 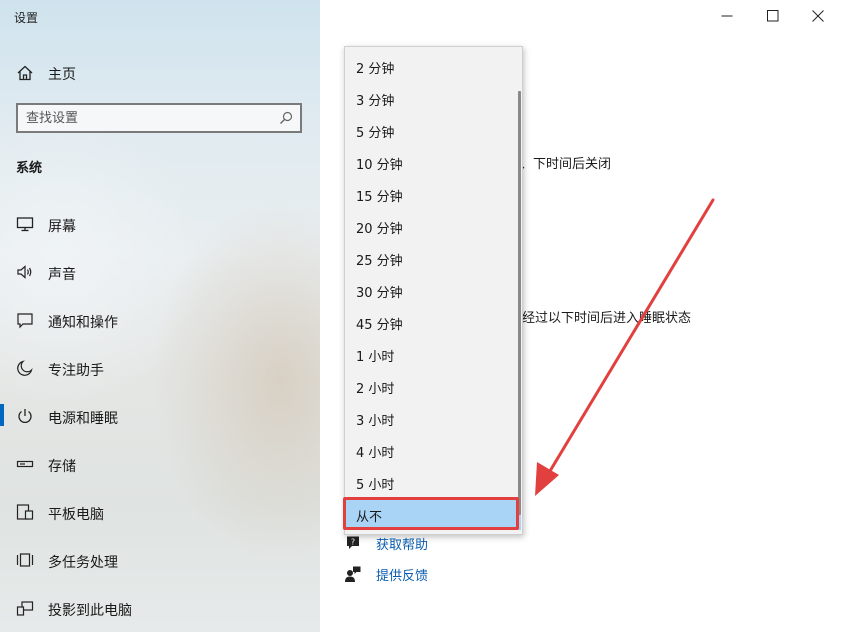 What do you see at coordinates (29, 168) in the screenshot?
I see `section-title: 系统` at bounding box center [29, 168].